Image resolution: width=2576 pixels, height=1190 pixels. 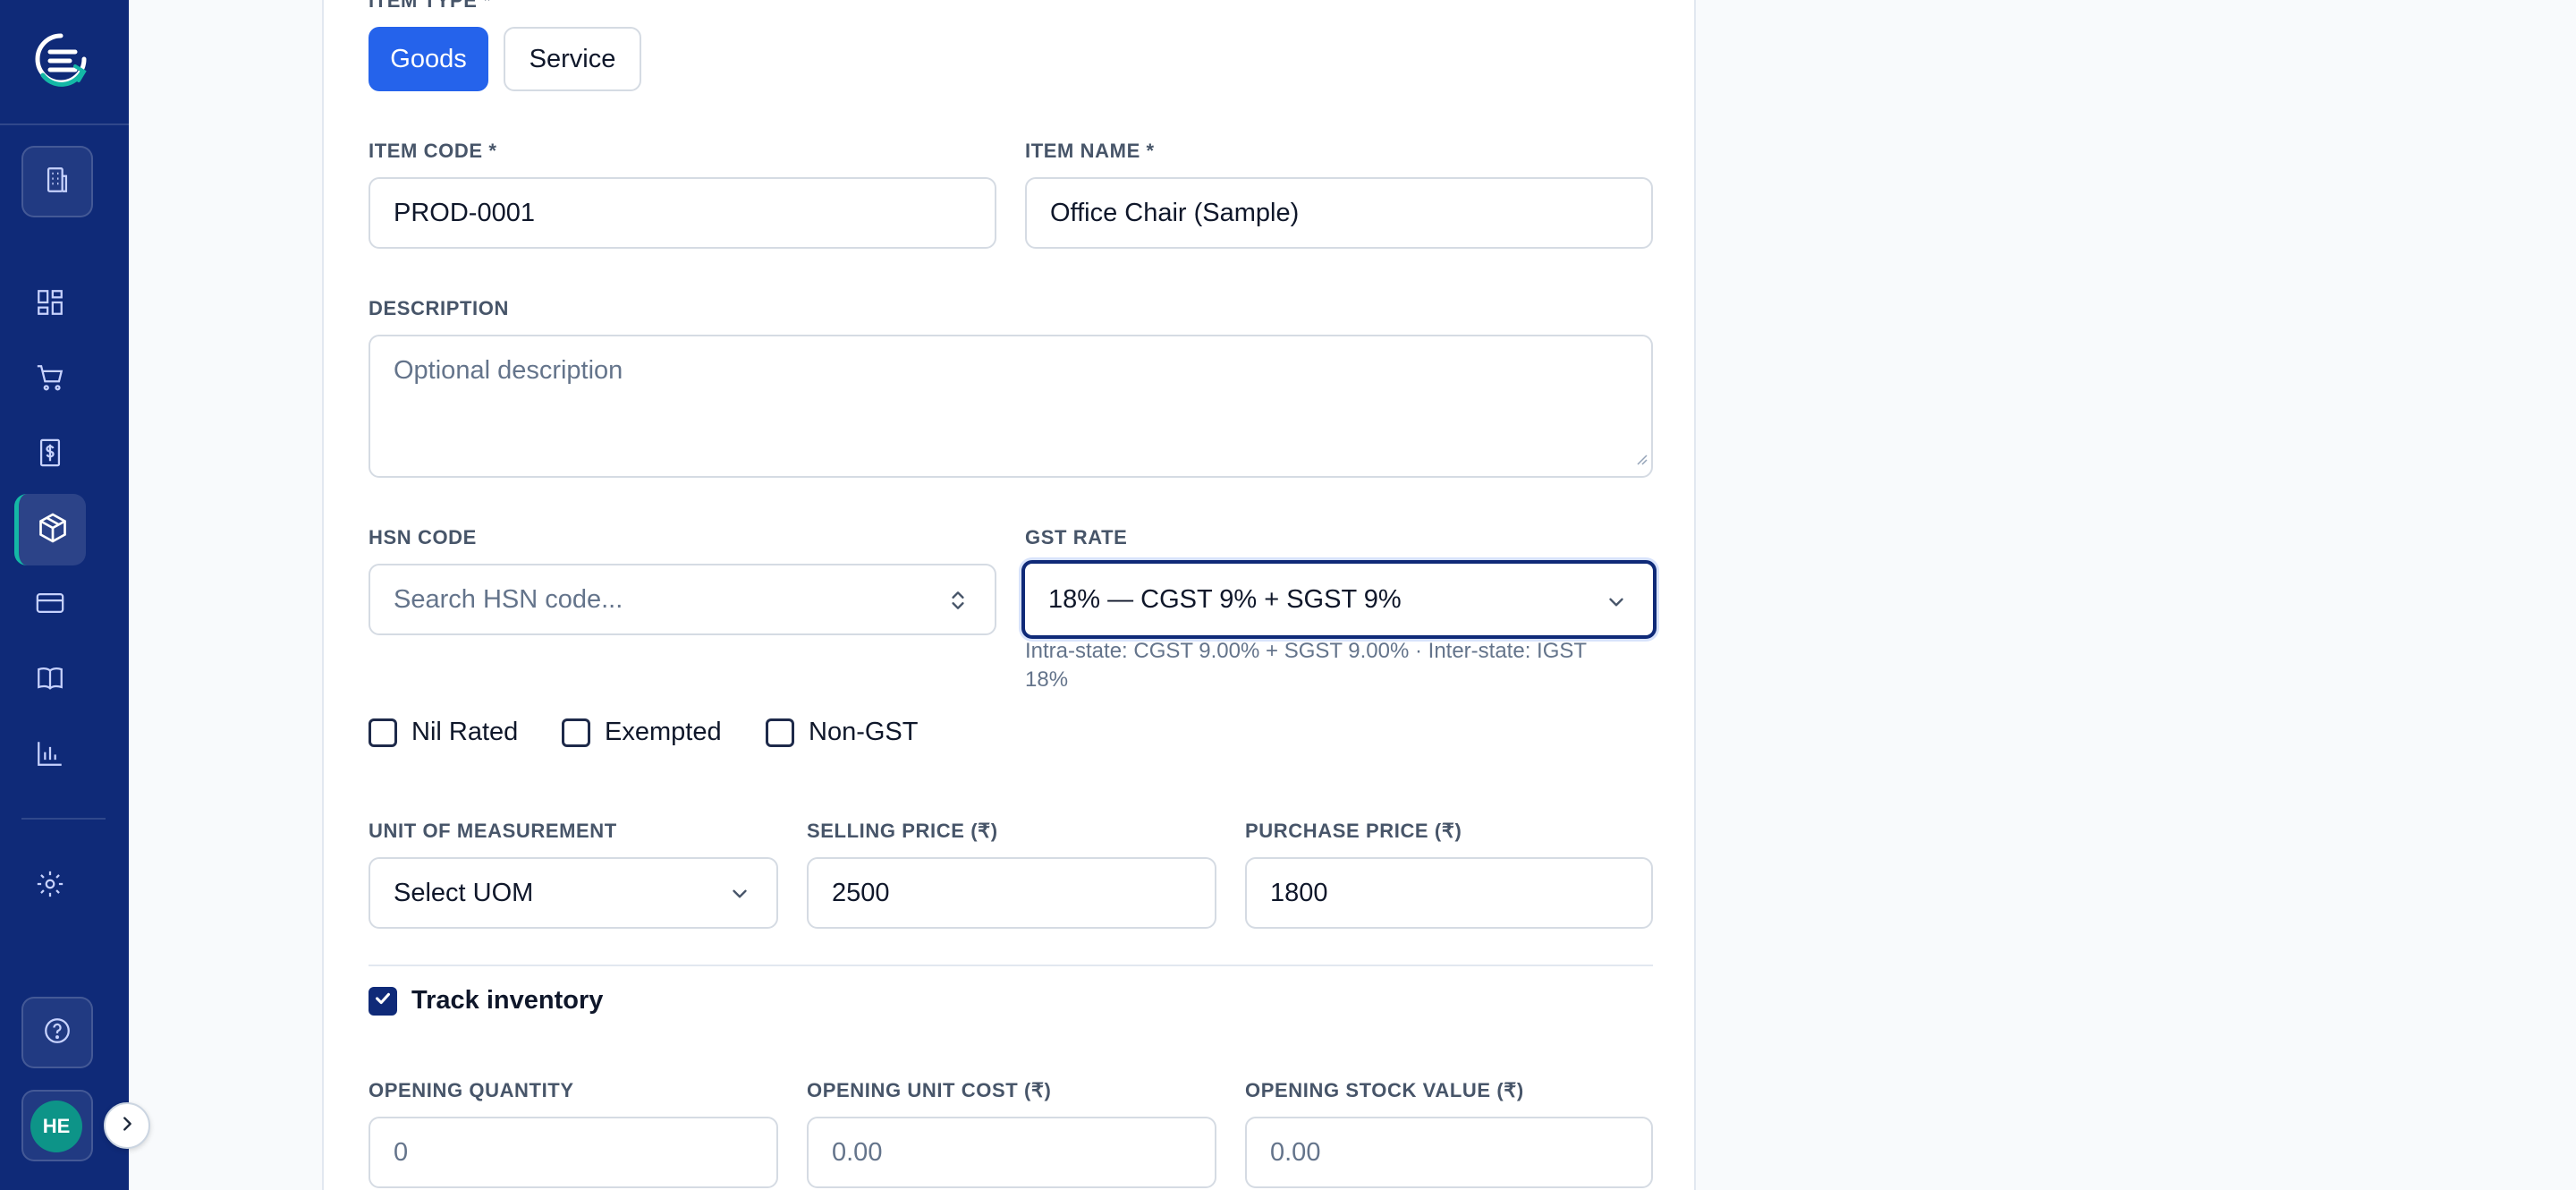 I want to click on nav-dashboard, so click(x=50, y=304).